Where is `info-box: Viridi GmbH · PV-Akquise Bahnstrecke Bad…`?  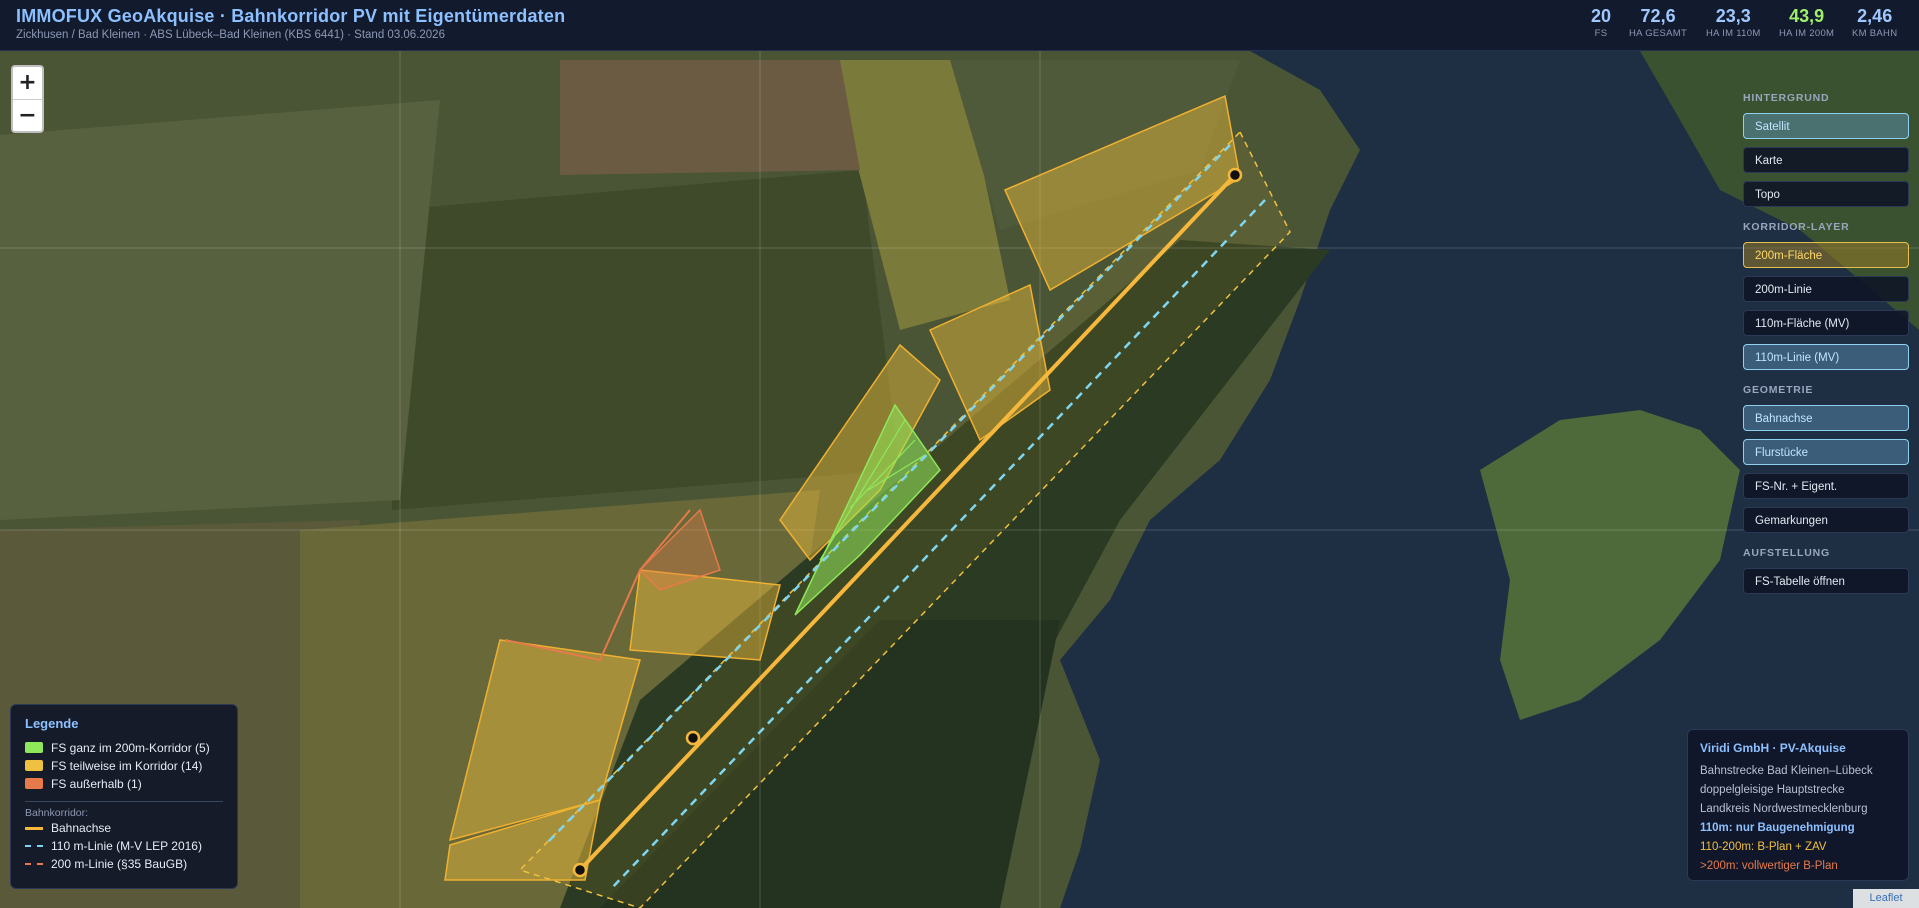
info-box: Viridi GmbH · PV-Akquise Bahnstrecke Bad… is located at coordinates (1798, 805).